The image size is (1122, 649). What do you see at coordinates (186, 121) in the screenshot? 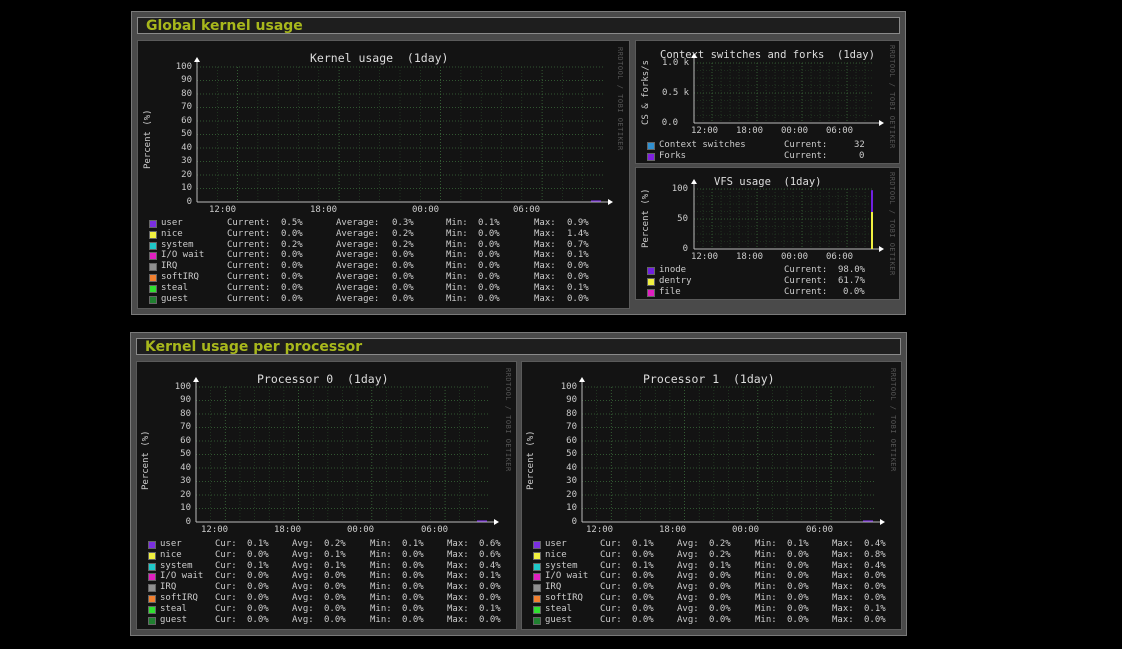
I see `y-tick: 60` at bounding box center [186, 121].